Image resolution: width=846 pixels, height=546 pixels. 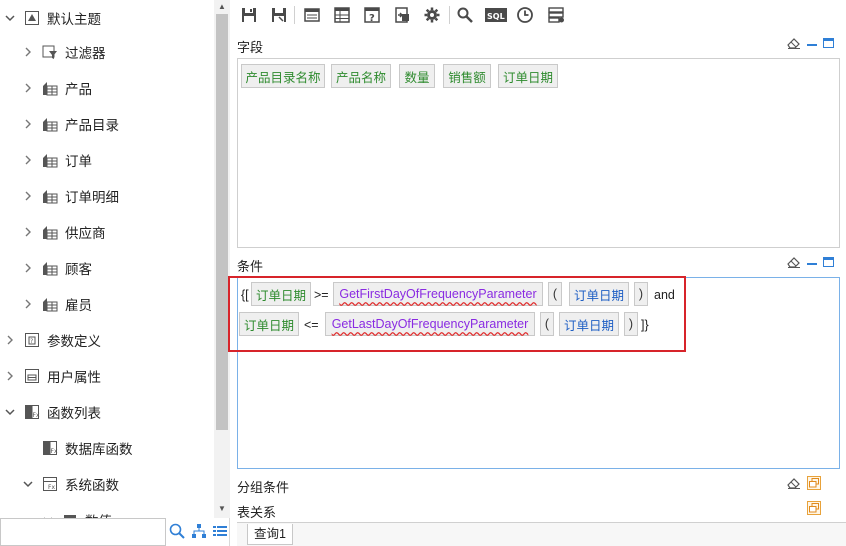 What do you see at coordinates (107, 376) in the screenshot?
I see `tree-item-user-attributes: 用户属性` at bounding box center [107, 376].